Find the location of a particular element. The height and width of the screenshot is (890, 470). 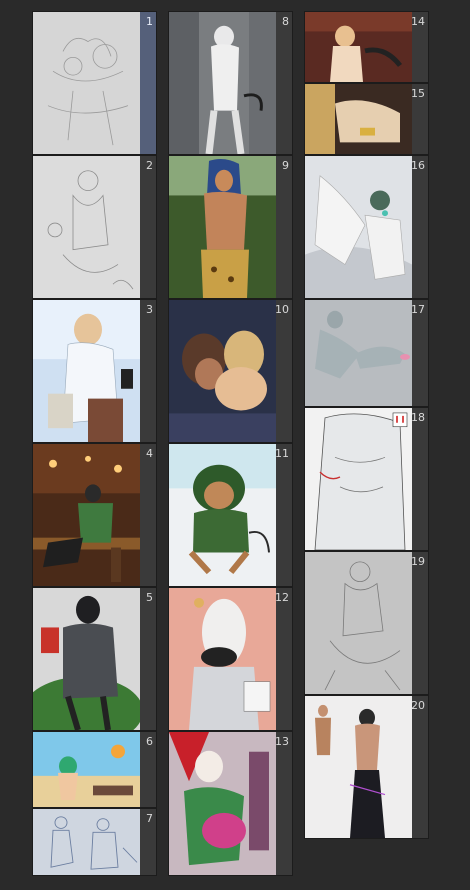

page-number: 16 is located at coordinates (418, 165).